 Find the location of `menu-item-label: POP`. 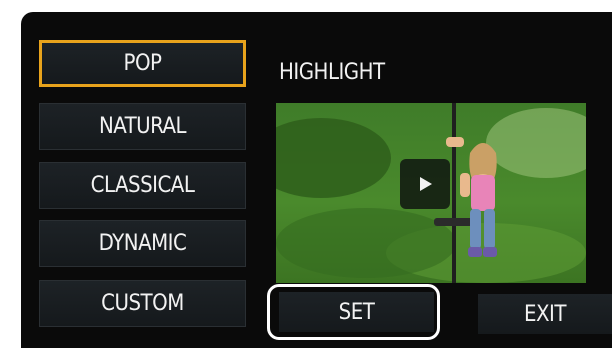

menu-item-label: POP is located at coordinates (142, 63).